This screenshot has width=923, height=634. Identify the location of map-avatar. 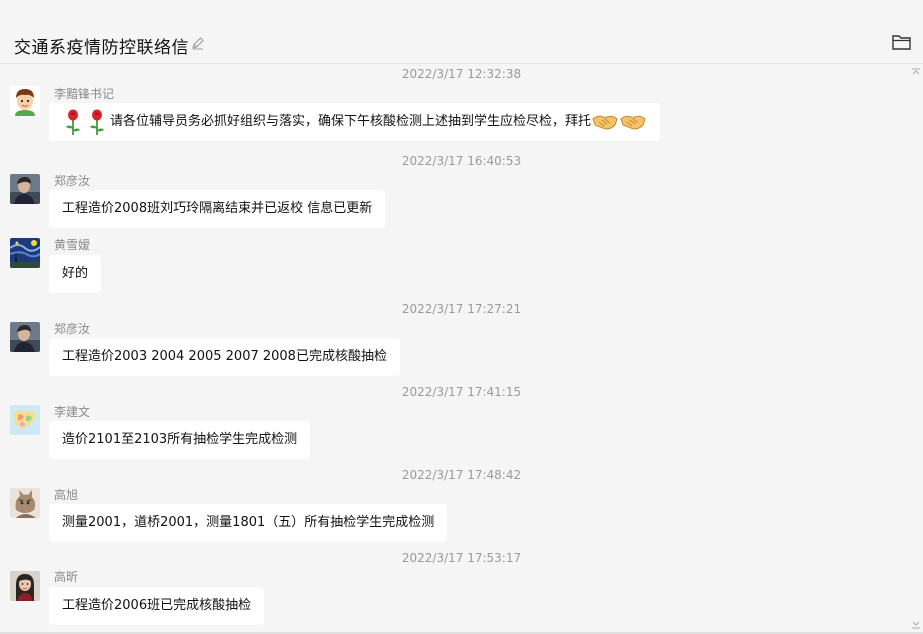
(25, 420).